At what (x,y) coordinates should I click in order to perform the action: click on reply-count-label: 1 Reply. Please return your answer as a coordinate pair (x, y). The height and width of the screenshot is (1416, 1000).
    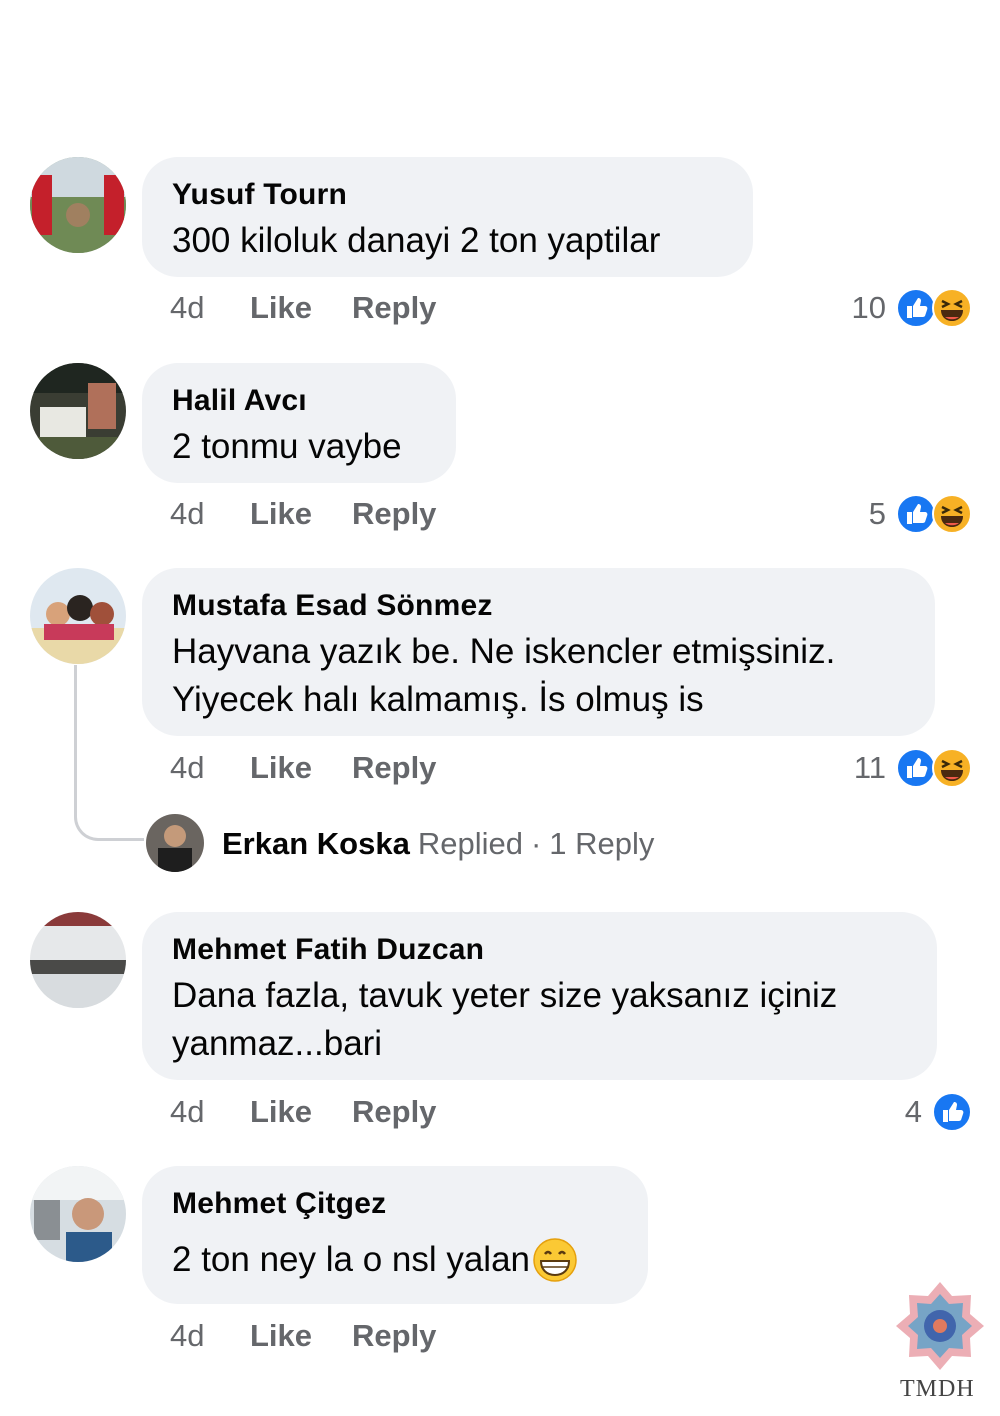
    Looking at the image, I should click on (602, 843).